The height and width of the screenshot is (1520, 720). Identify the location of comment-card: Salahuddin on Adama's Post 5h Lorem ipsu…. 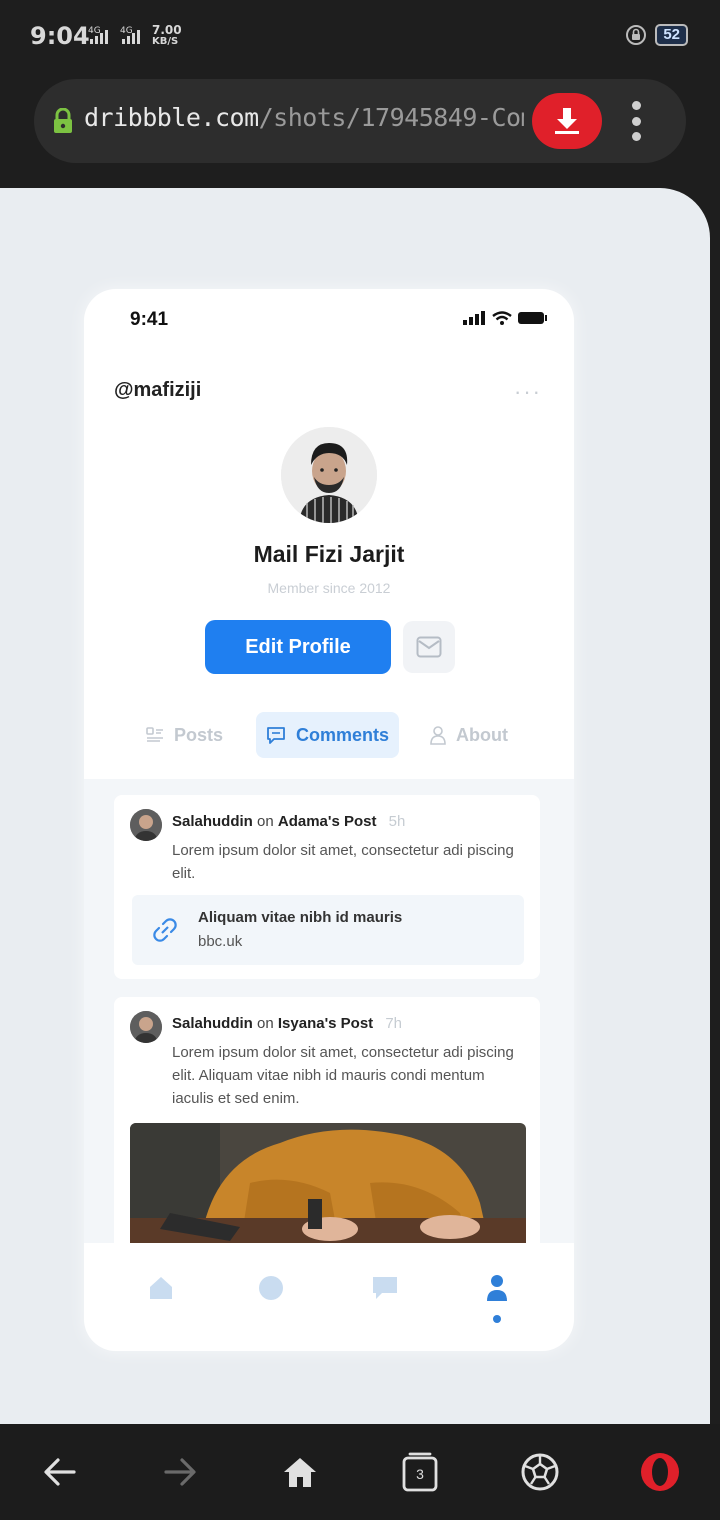
(327, 887).